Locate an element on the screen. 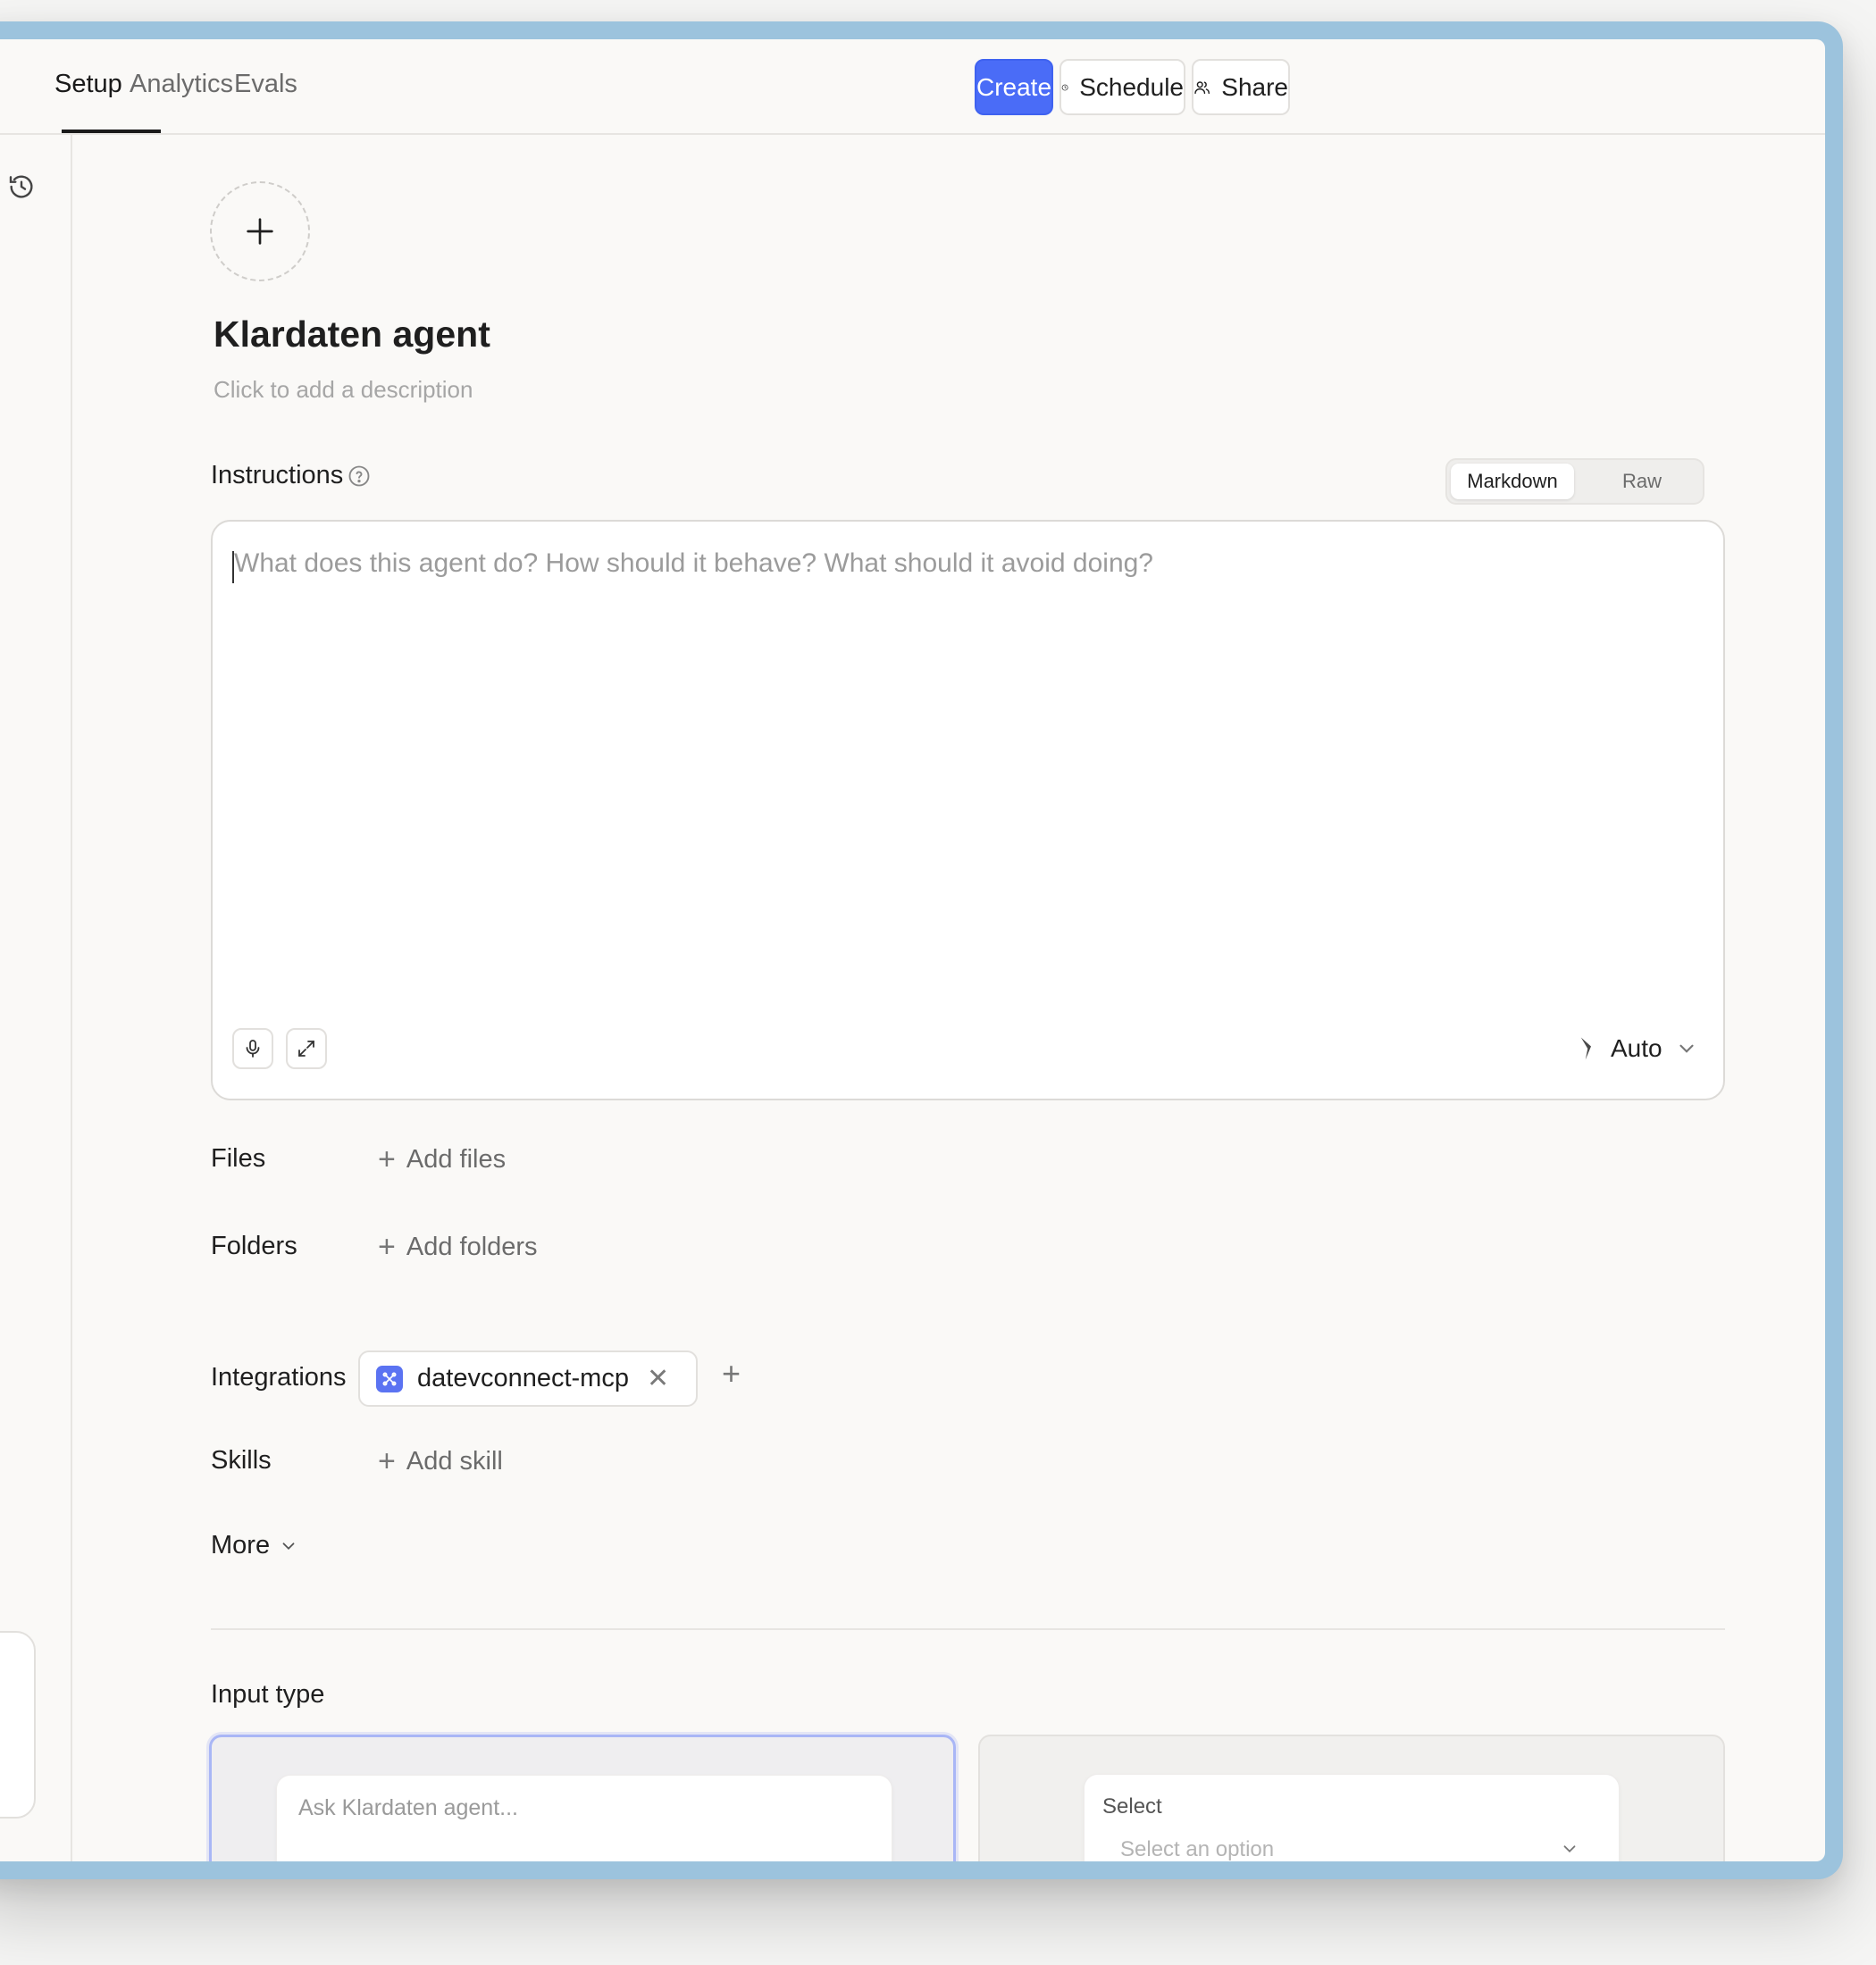 The height and width of the screenshot is (1965, 1876). select-preview-label: Select is located at coordinates (1132, 1806).